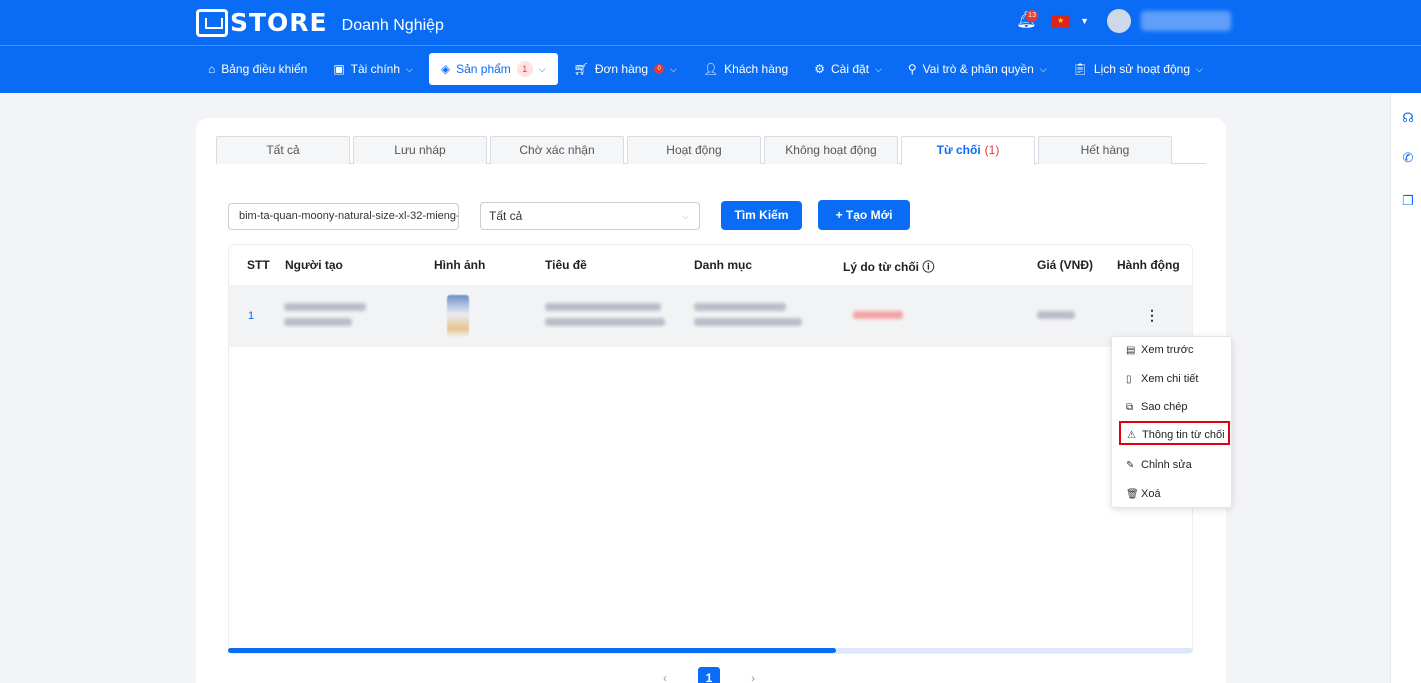  I want to click on logo-text: STORE, so click(279, 22).